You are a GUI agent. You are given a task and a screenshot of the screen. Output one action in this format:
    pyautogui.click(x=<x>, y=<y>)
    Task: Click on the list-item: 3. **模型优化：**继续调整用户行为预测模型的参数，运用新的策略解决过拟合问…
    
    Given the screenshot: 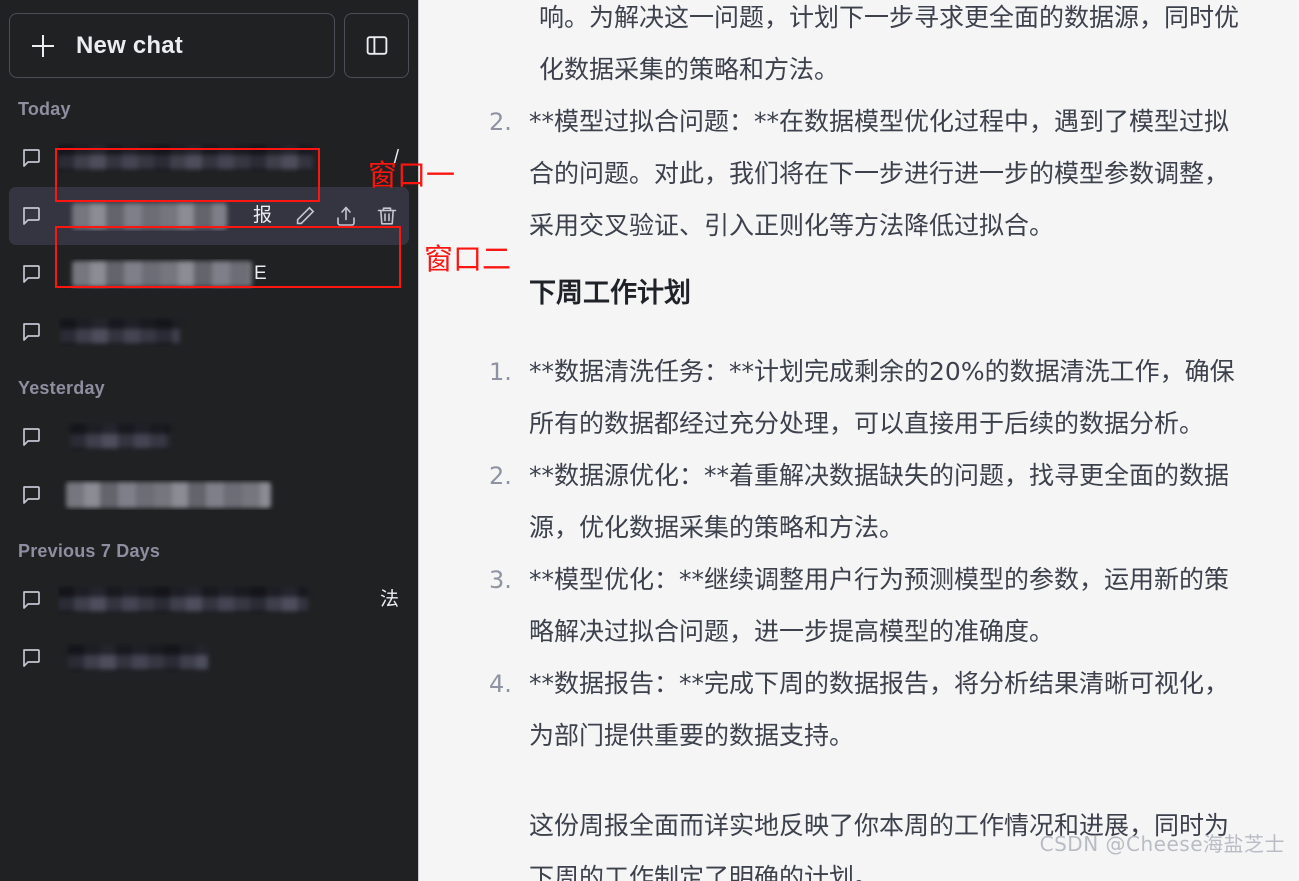 What is the action you would take?
    pyautogui.click(x=867, y=606)
    